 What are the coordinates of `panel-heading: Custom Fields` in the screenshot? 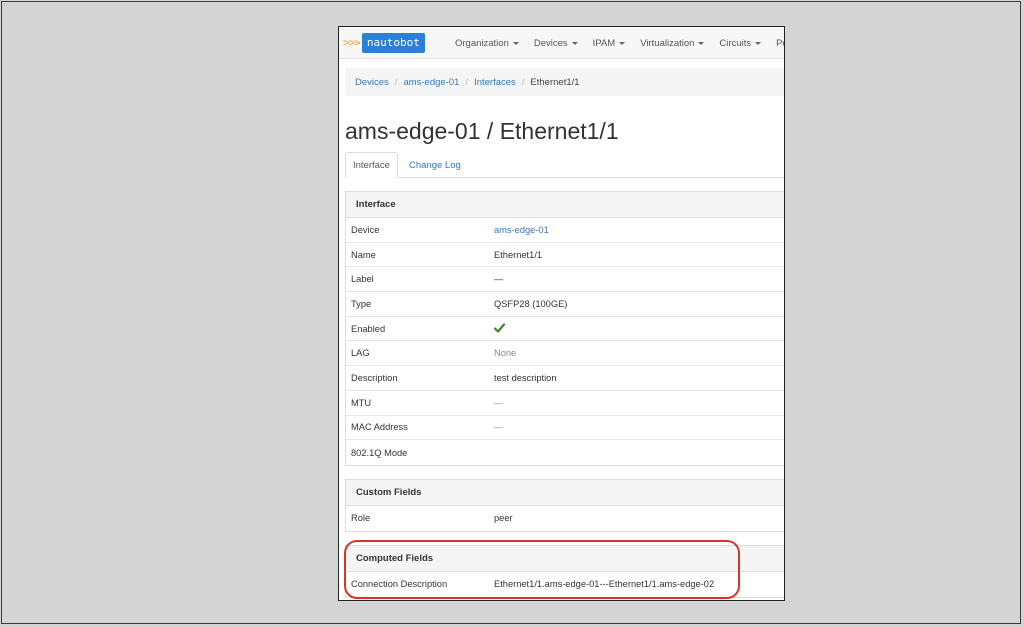 It's located at (565, 493).